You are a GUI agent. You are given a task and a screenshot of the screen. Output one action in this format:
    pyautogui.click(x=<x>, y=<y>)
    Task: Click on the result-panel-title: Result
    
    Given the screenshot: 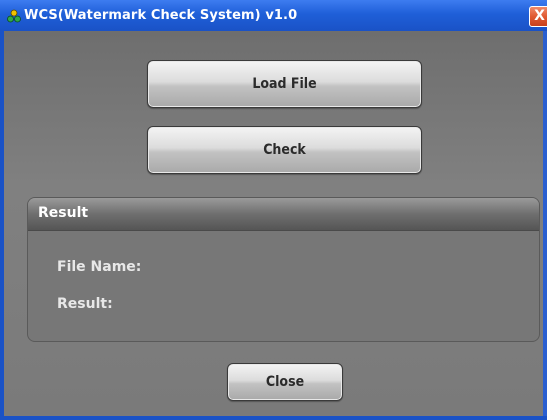 What is the action you would take?
    pyautogui.click(x=63, y=213)
    